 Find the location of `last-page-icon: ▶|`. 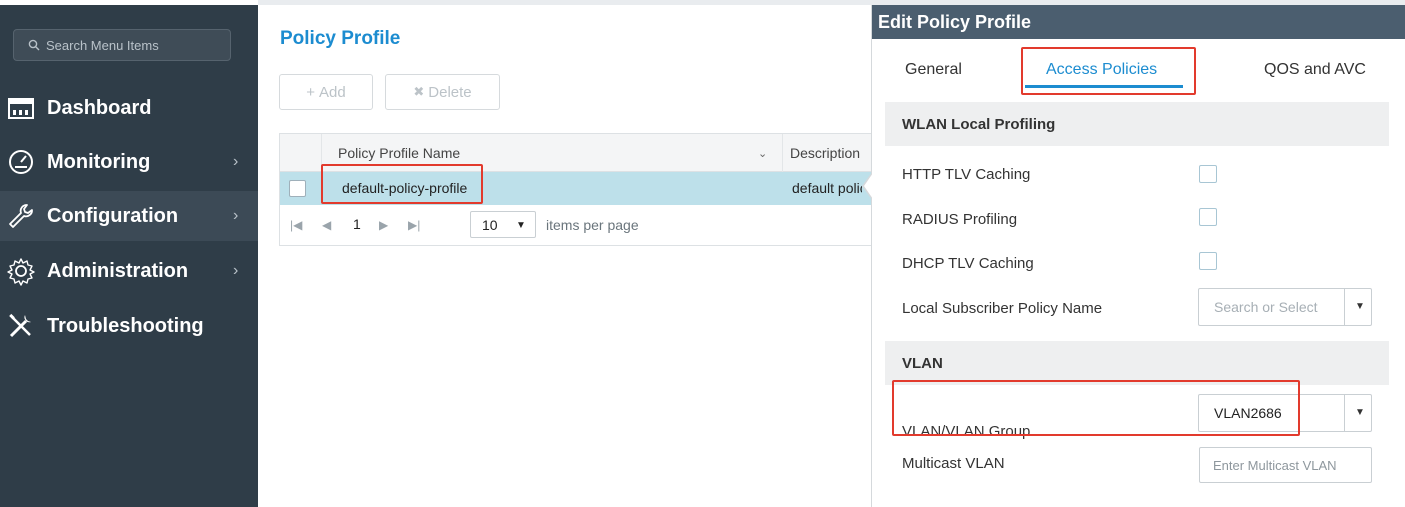

last-page-icon: ▶| is located at coordinates (414, 225).